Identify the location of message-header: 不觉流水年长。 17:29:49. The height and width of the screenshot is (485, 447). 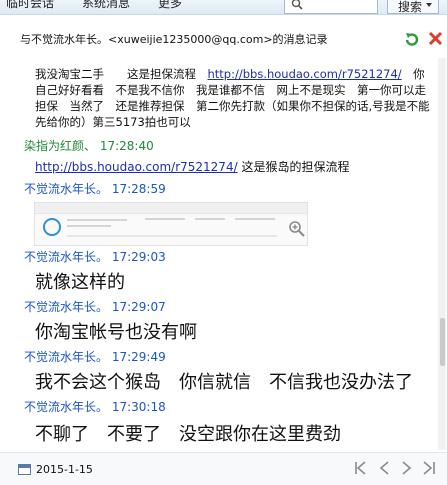
(95, 356).